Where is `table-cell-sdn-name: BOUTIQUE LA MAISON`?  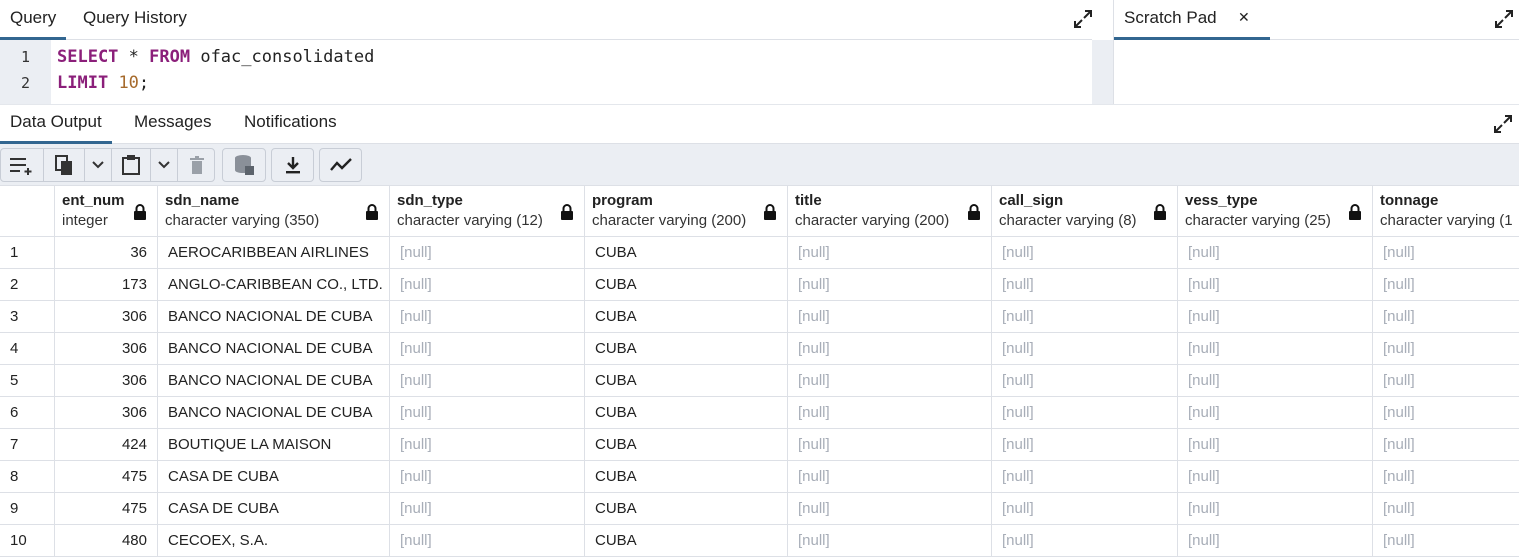 table-cell-sdn-name: BOUTIQUE LA MAISON is located at coordinates (274, 445).